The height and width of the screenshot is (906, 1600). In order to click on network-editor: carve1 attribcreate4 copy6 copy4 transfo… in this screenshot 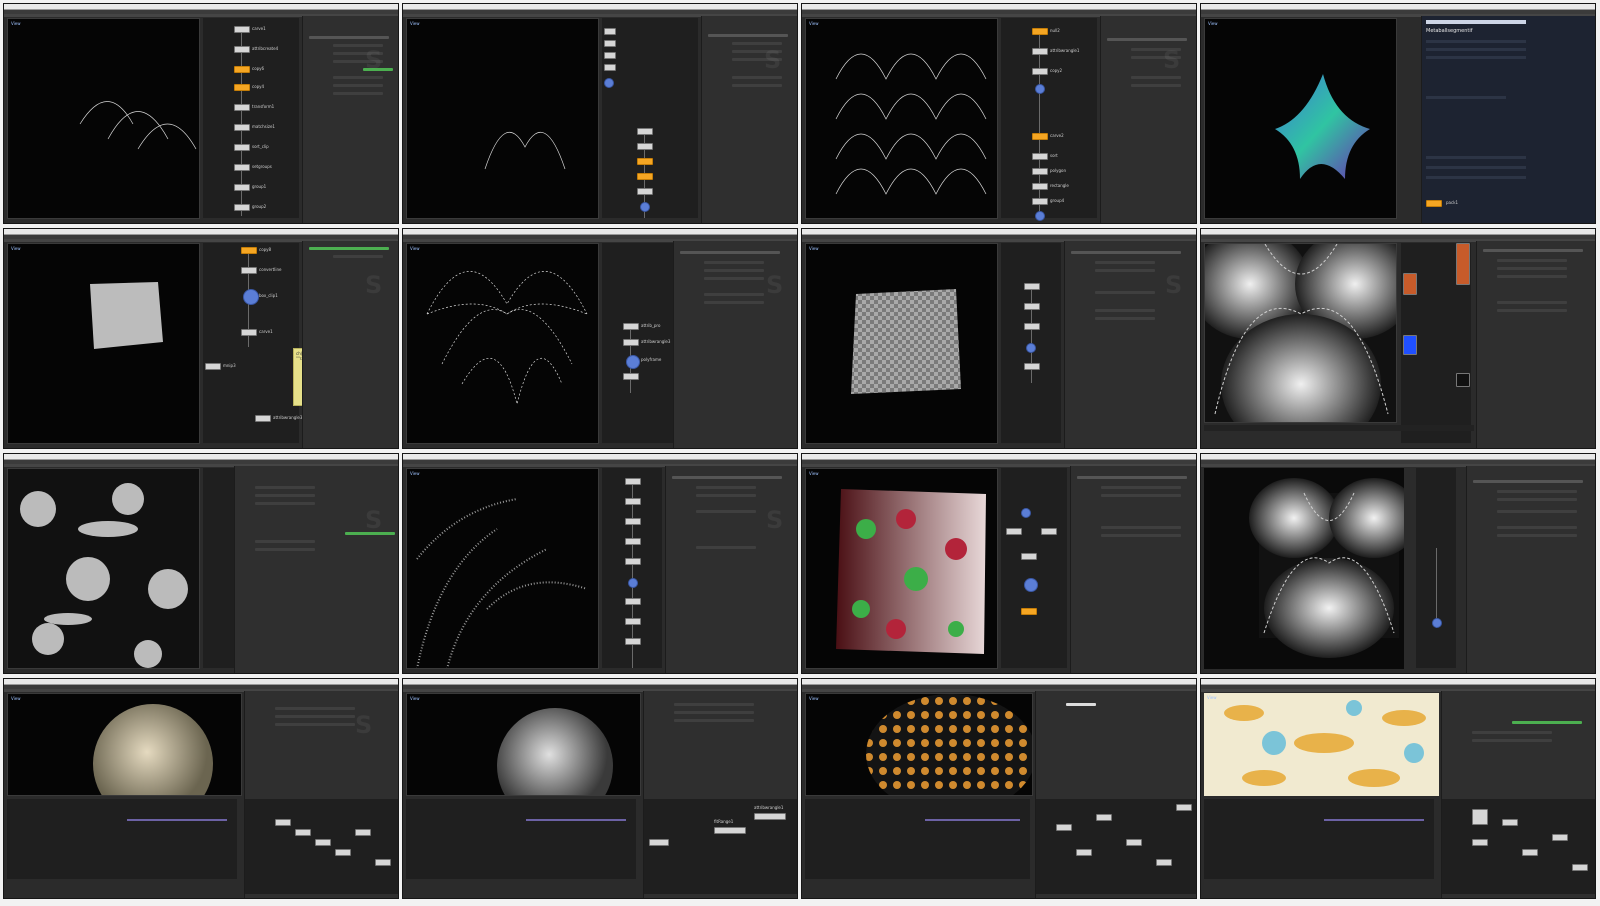, I will do `click(251, 118)`.